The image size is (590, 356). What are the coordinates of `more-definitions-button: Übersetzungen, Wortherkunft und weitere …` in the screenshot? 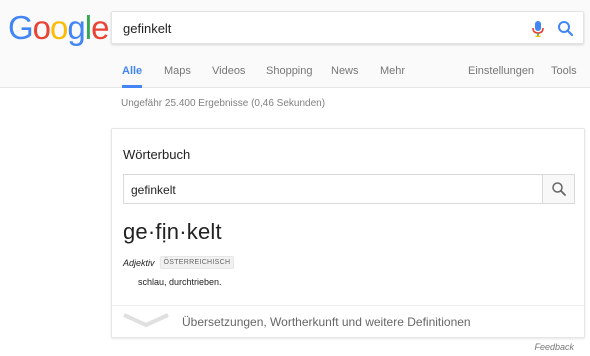 It's located at (348, 321).